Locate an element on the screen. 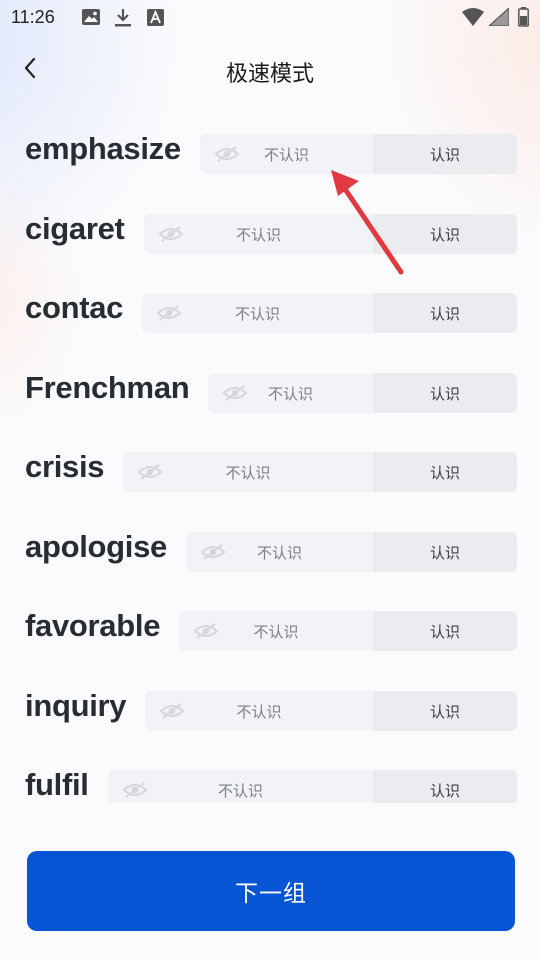 The width and height of the screenshot is (540, 960). word-row: Frenchman 不认识 认识 is located at coordinates (270, 384).